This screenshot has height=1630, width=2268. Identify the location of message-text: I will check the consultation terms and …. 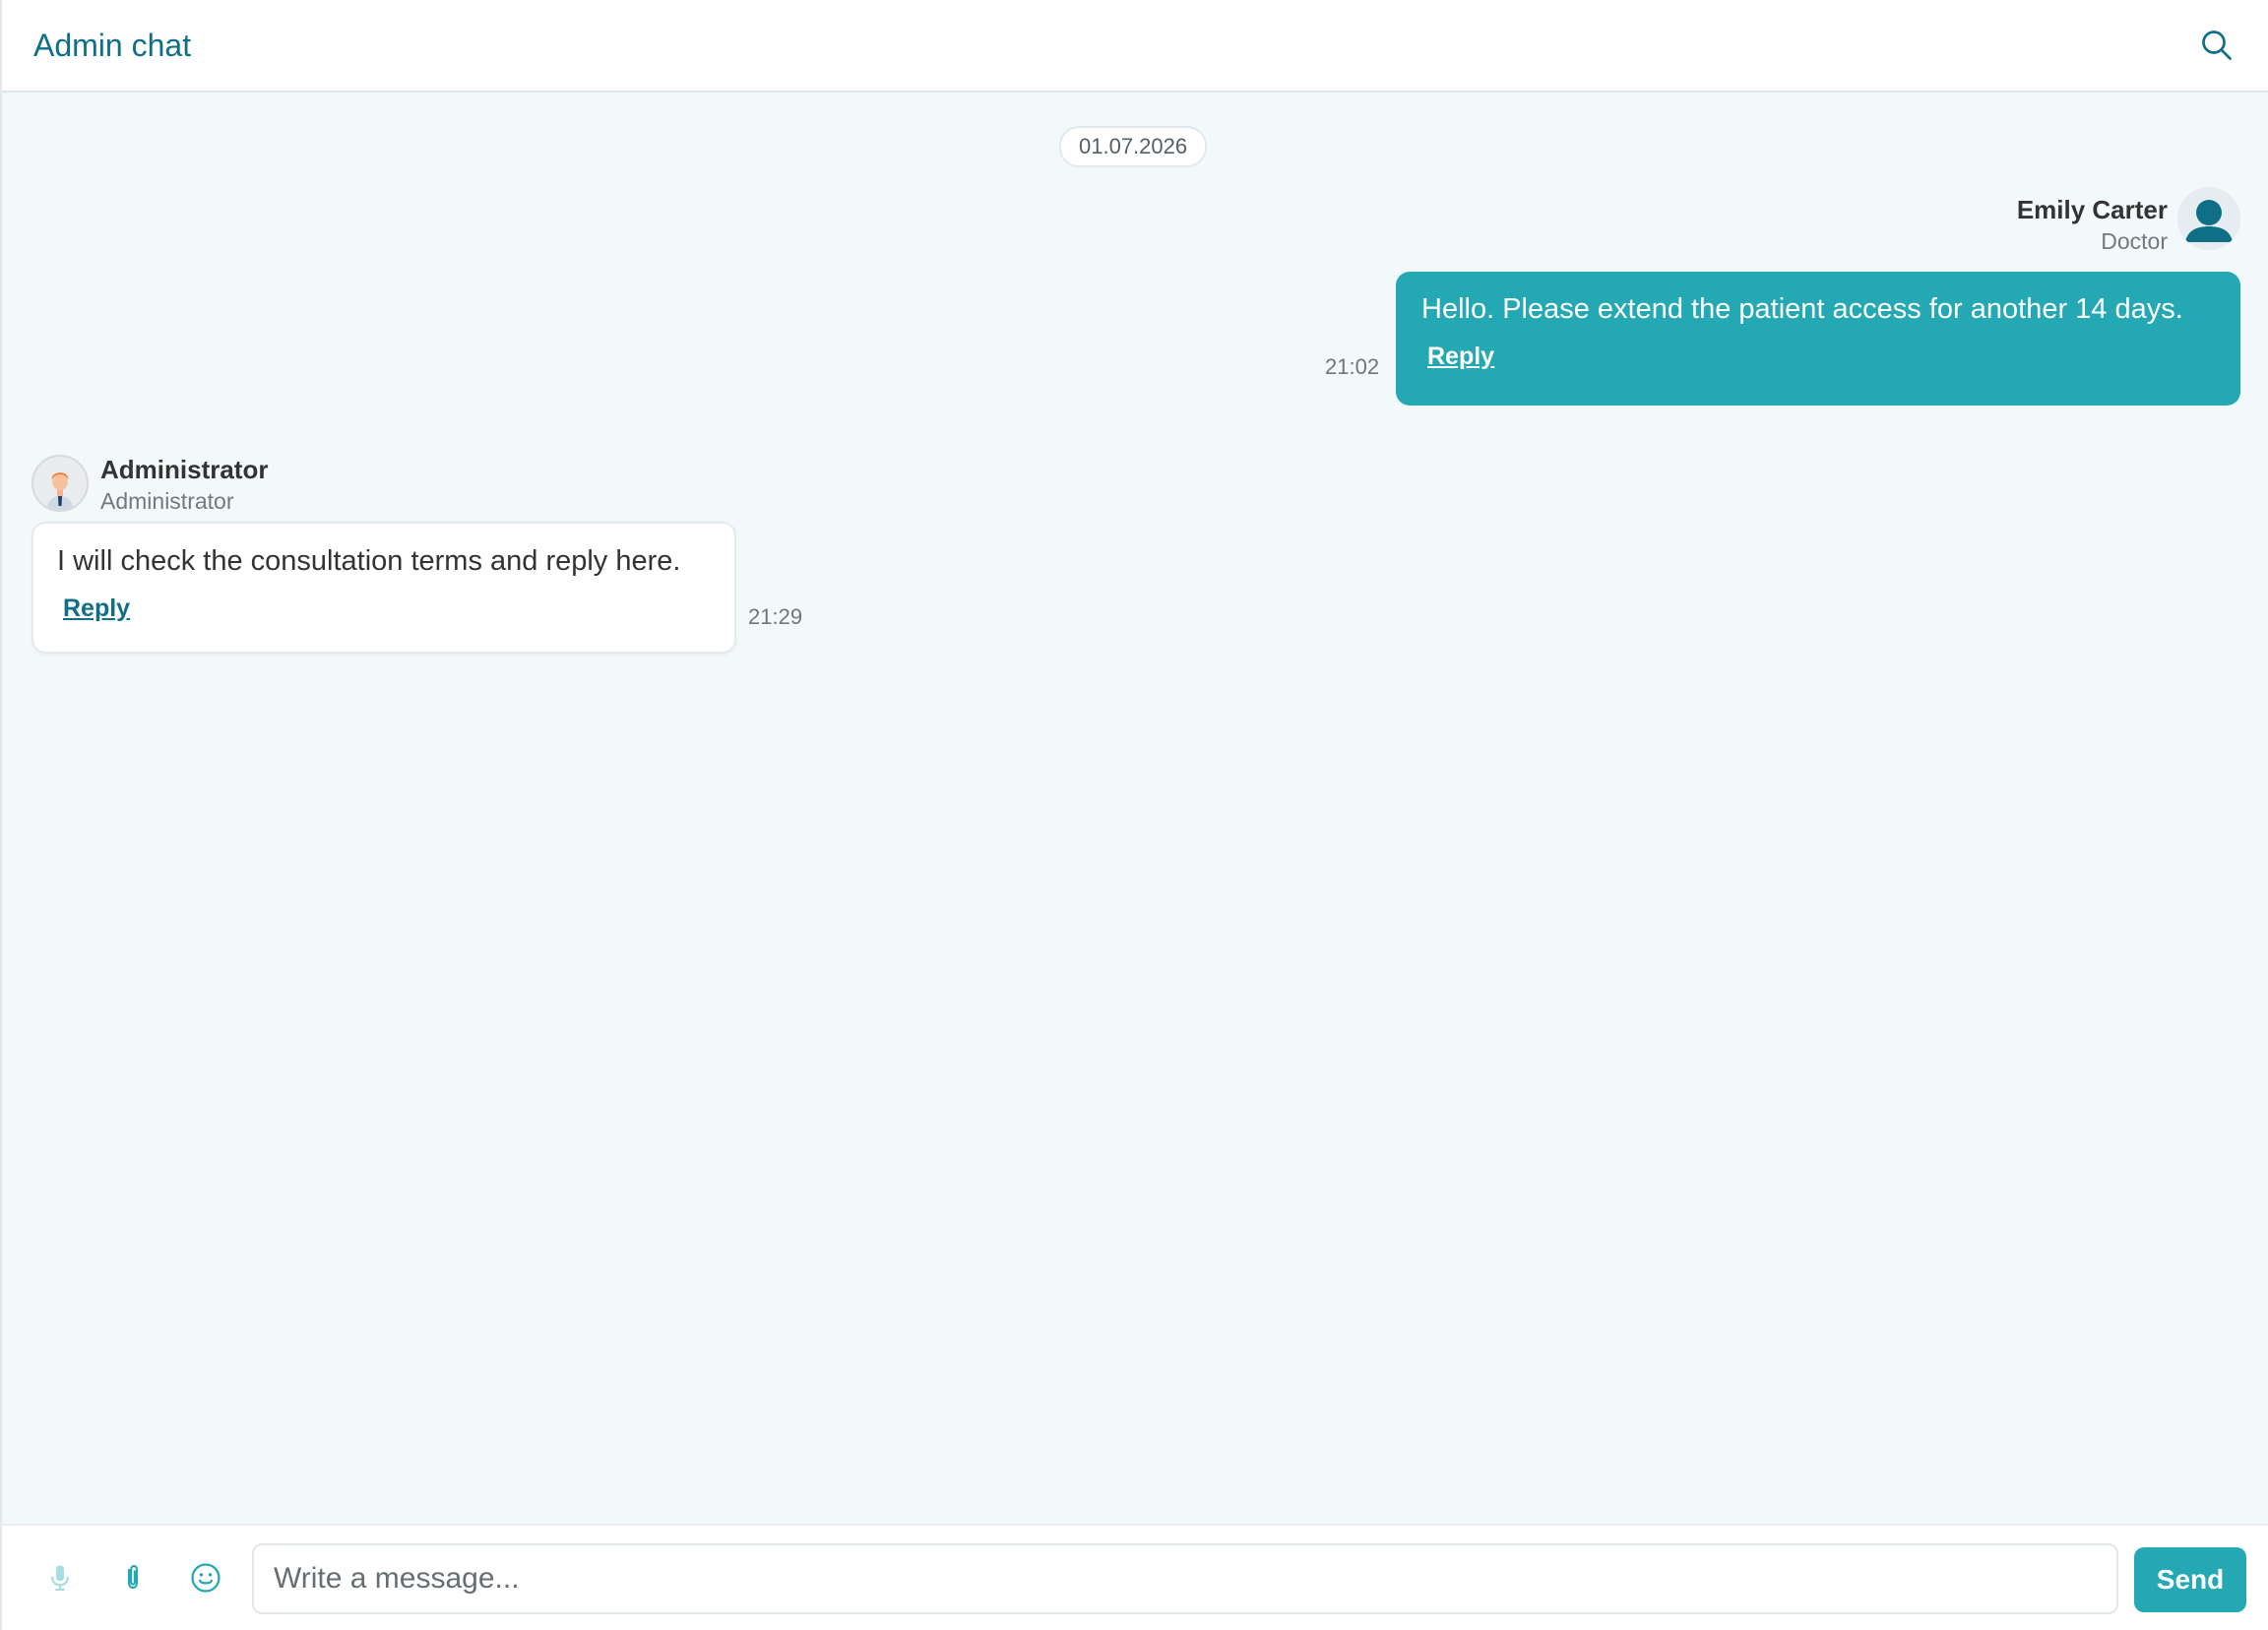
(369, 561).